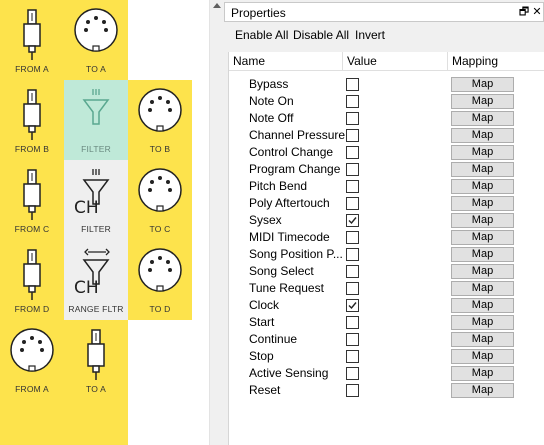 The height and width of the screenshot is (445, 544). I want to click on node-from-d: FROM D, so click(32, 280).